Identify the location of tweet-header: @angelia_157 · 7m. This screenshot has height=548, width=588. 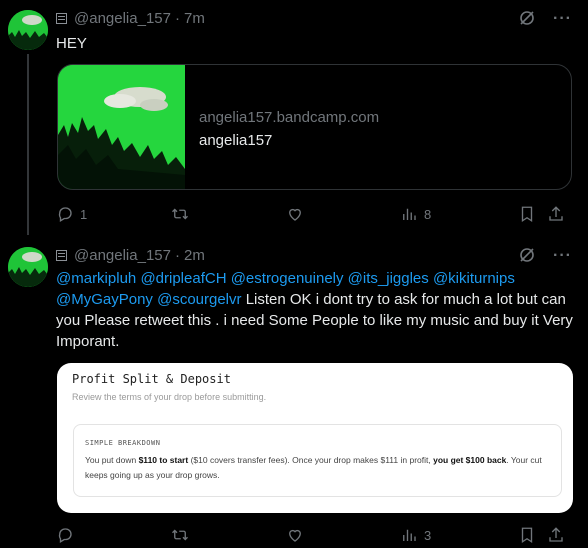
(130, 18).